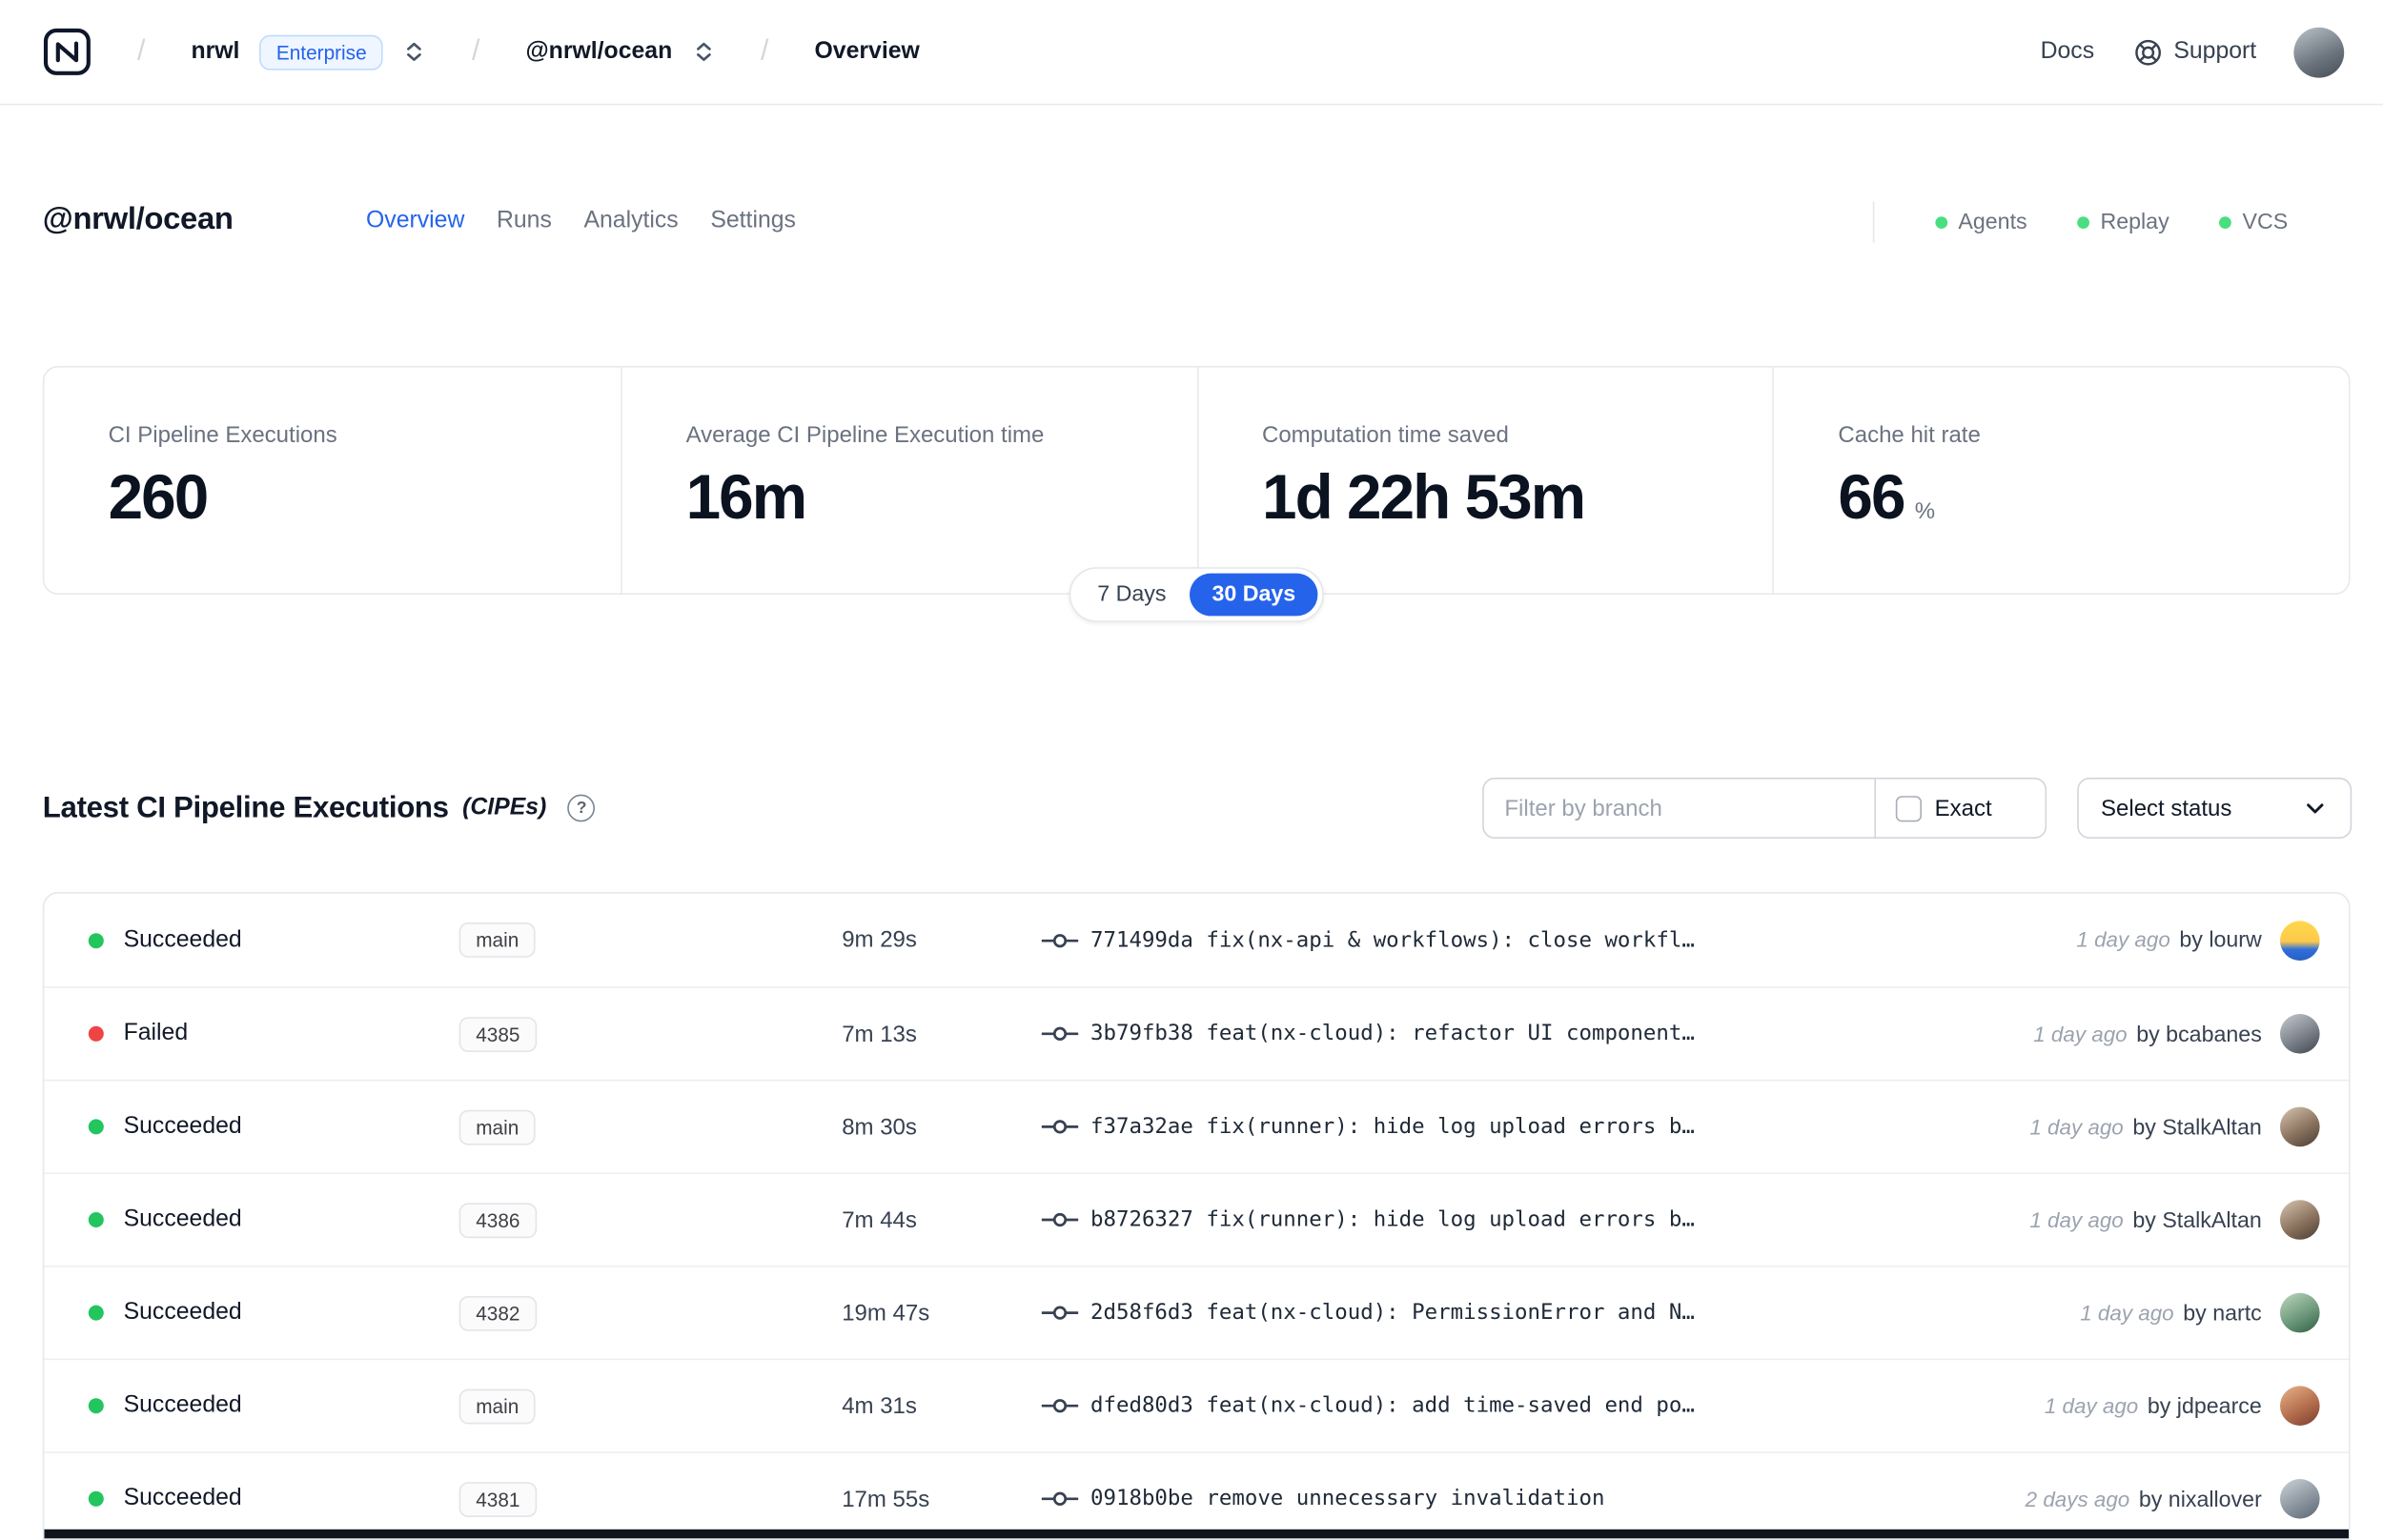 This screenshot has height=1540, width=2383. What do you see at coordinates (67, 52) in the screenshot?
I see `nx-cloud-logo-icon` at bounding box center [67, 52].